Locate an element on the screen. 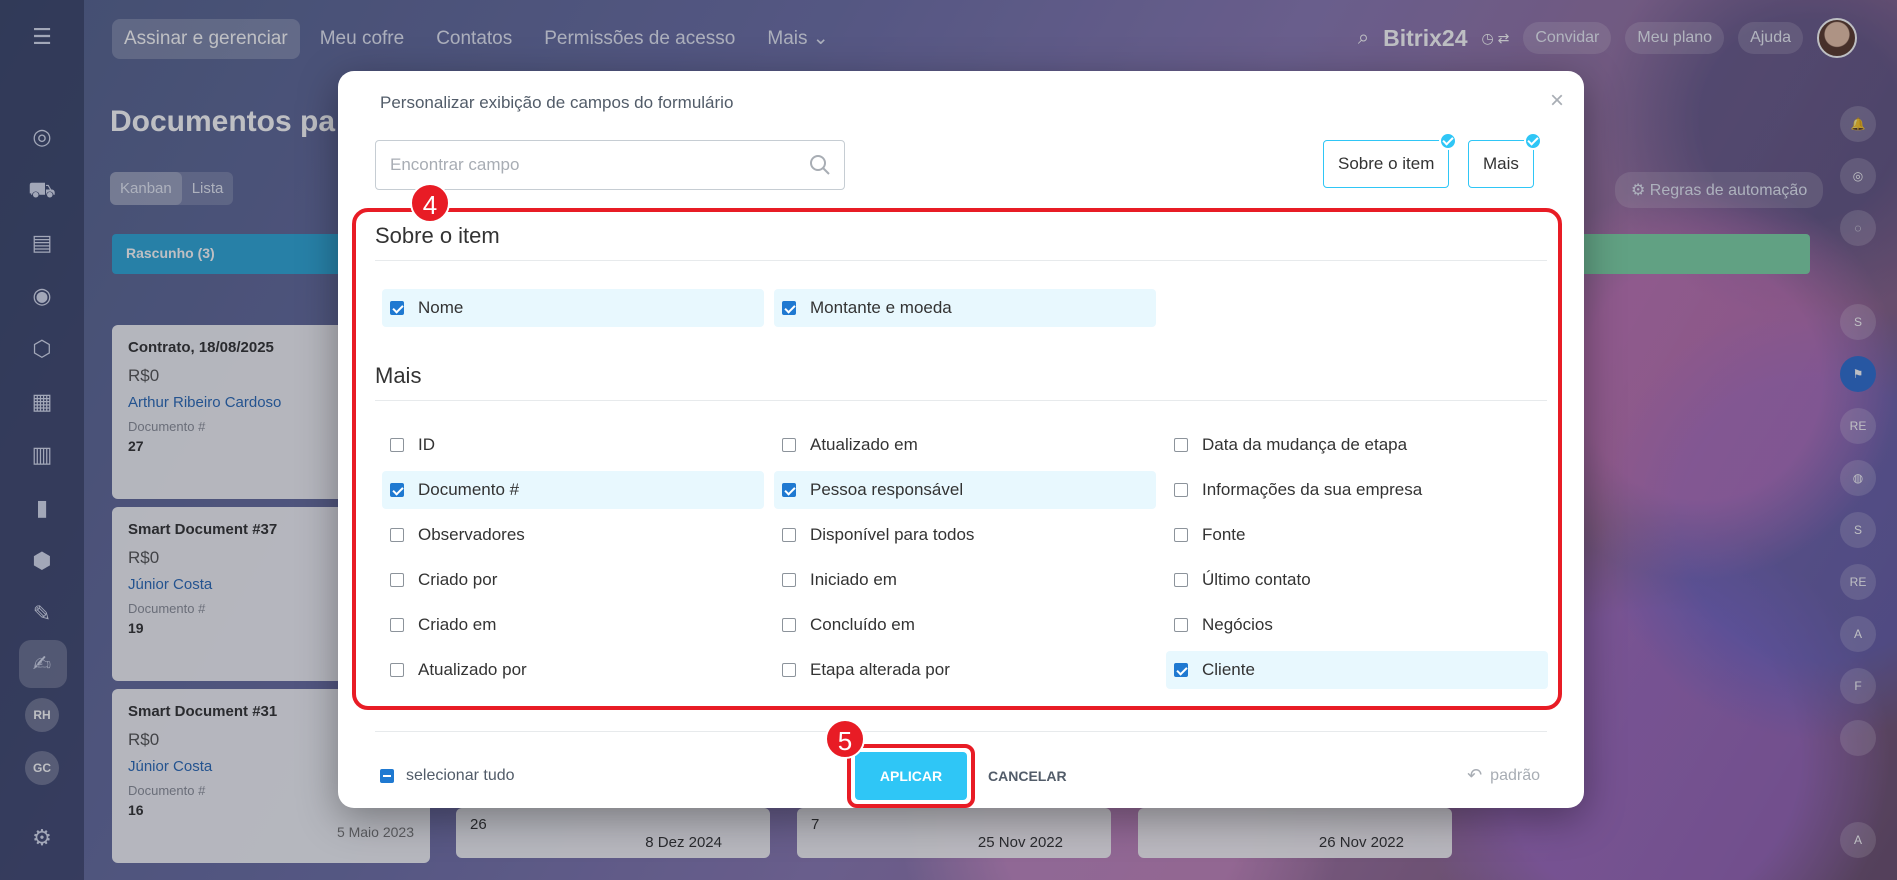 Image resolution: width=1897 pixels, height=880 pixels. reset-default-button: ↶ padrão is located at coordinates (1503, 775).